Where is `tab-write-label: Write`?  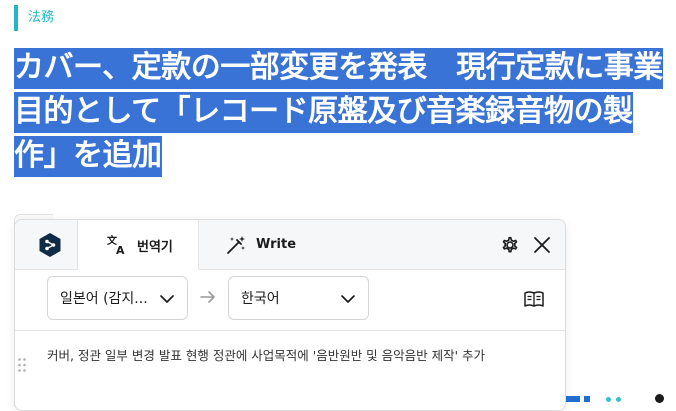
tab-write-label: Write is located at coordinates (276, 244).